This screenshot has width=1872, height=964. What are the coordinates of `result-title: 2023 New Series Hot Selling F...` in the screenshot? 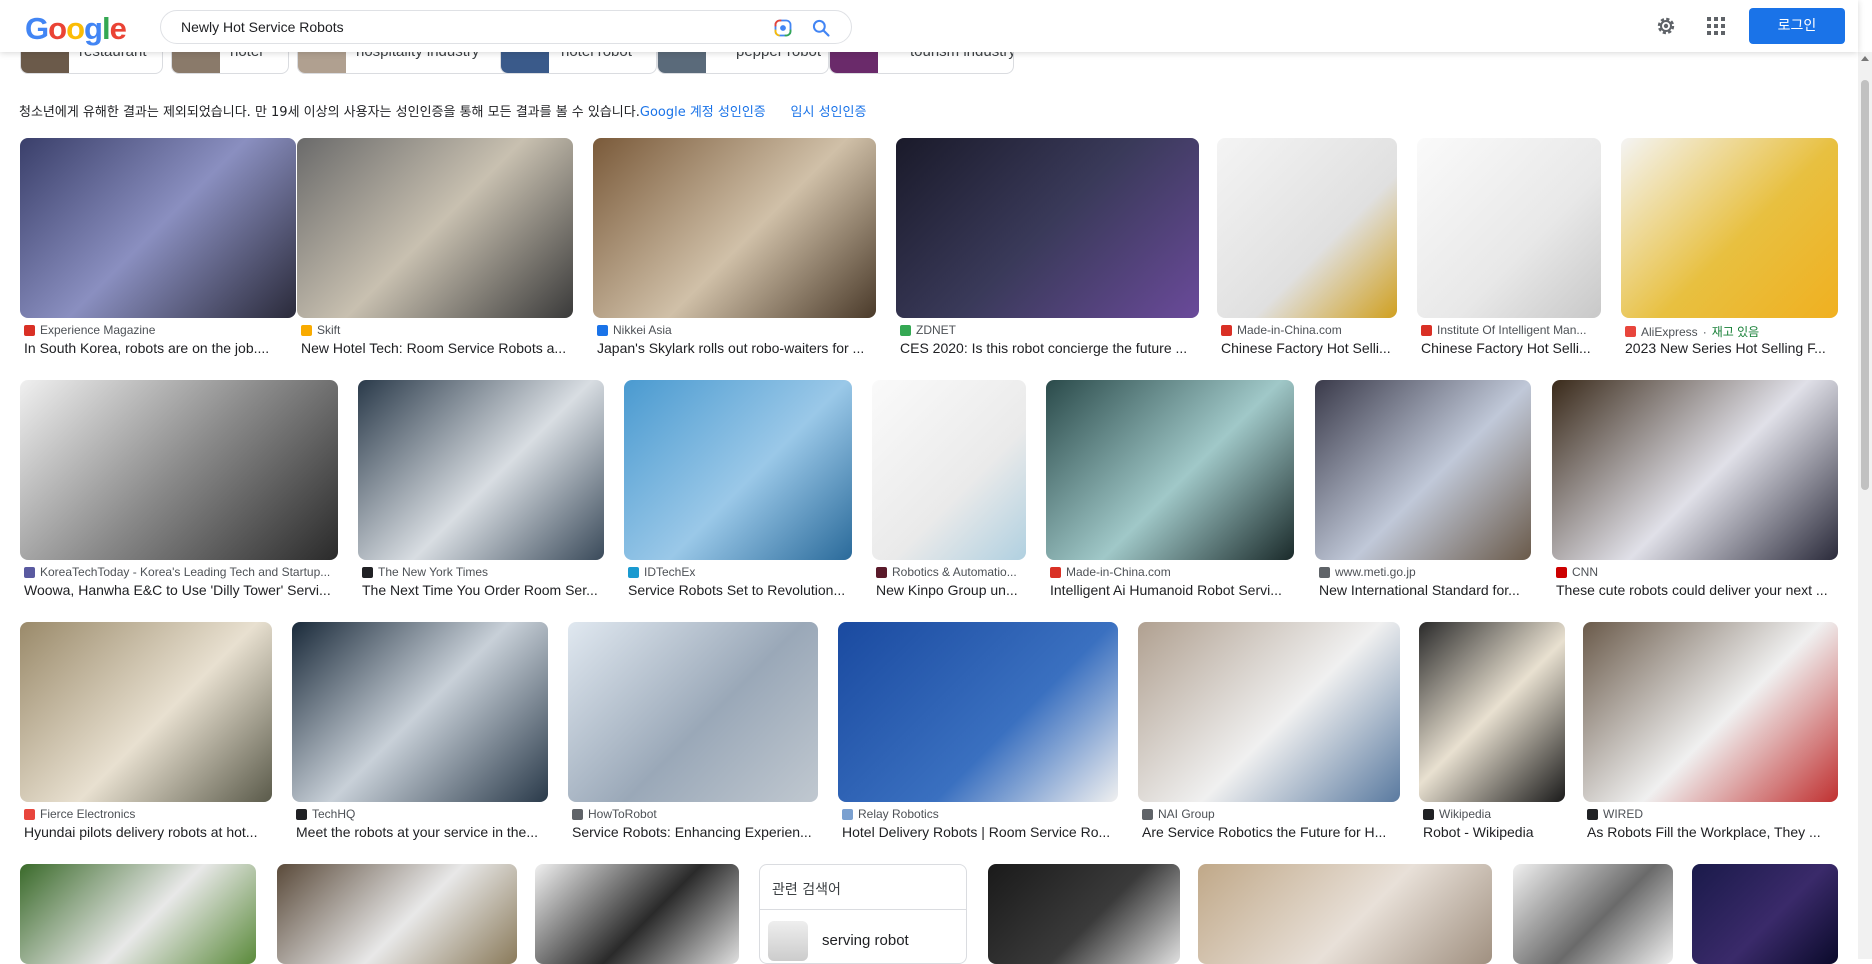 It's located at (1730, 348).